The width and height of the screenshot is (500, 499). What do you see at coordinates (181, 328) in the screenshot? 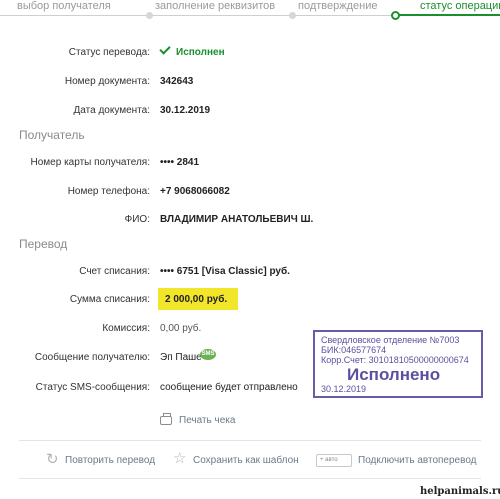
I see `fee-value: 0,00 руб.` at bounding box center [181, 328].